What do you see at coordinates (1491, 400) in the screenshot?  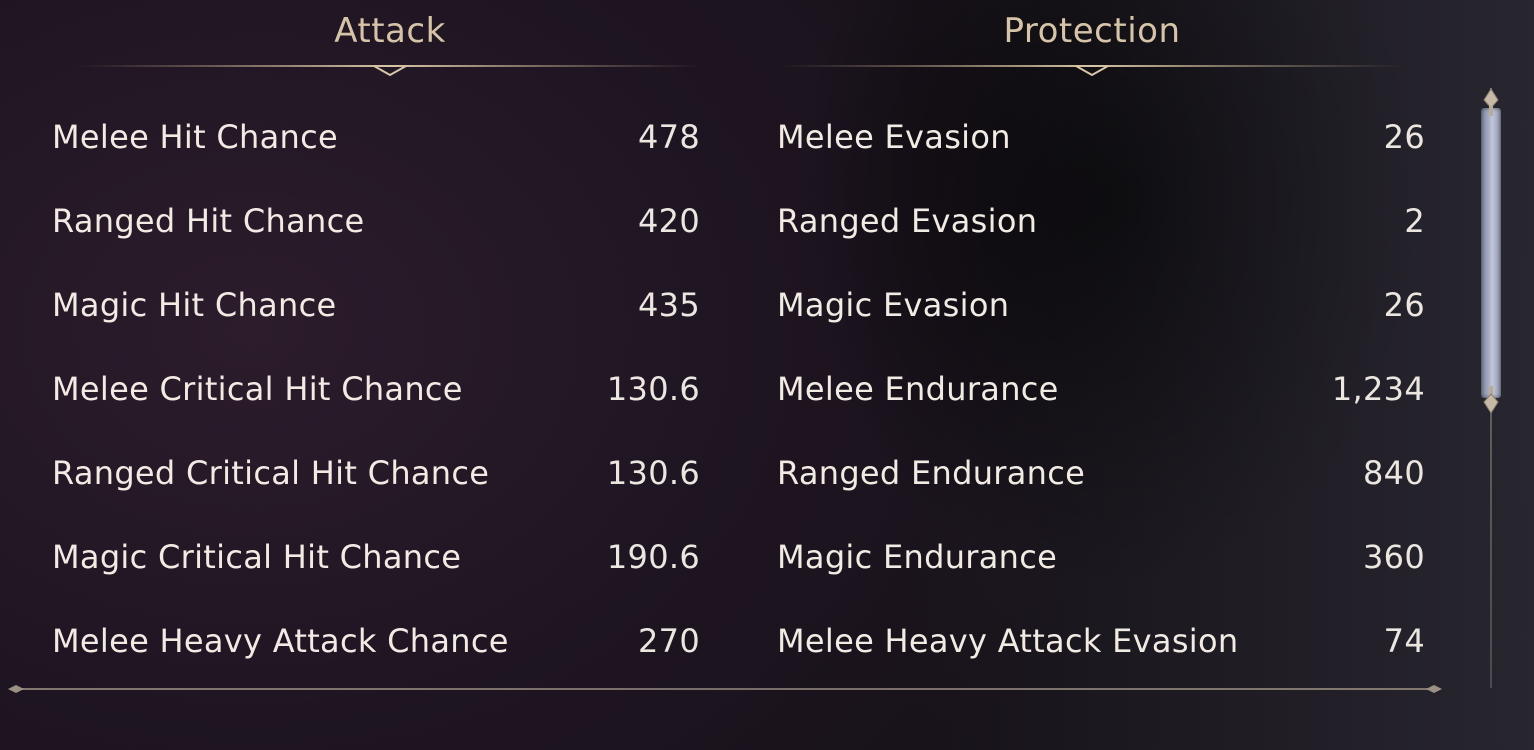 I see `scrollbar-bottom-cap-icon` at bounding box center [1491, 400].